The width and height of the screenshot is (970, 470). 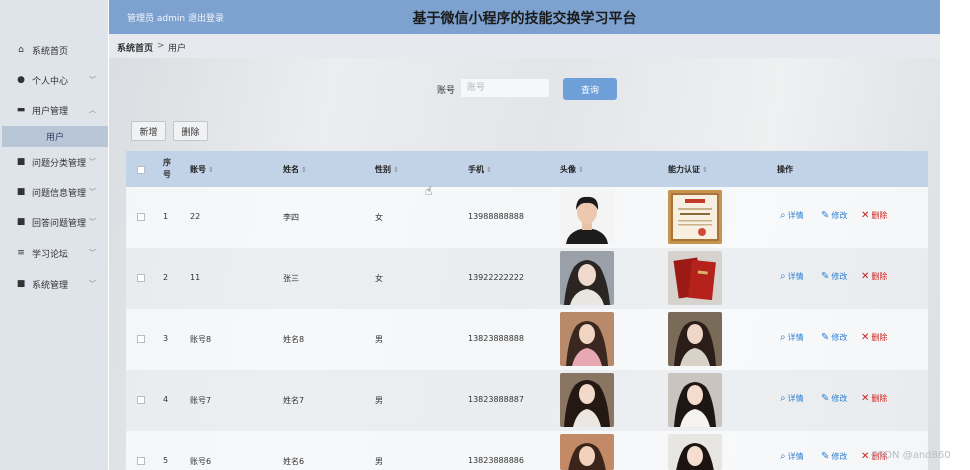 I want to click on table-row: 2 11 张三 女 13922222222 ⌕ 详情 ✎ 修改 ✕ 删除, so click(x=527, y=278).